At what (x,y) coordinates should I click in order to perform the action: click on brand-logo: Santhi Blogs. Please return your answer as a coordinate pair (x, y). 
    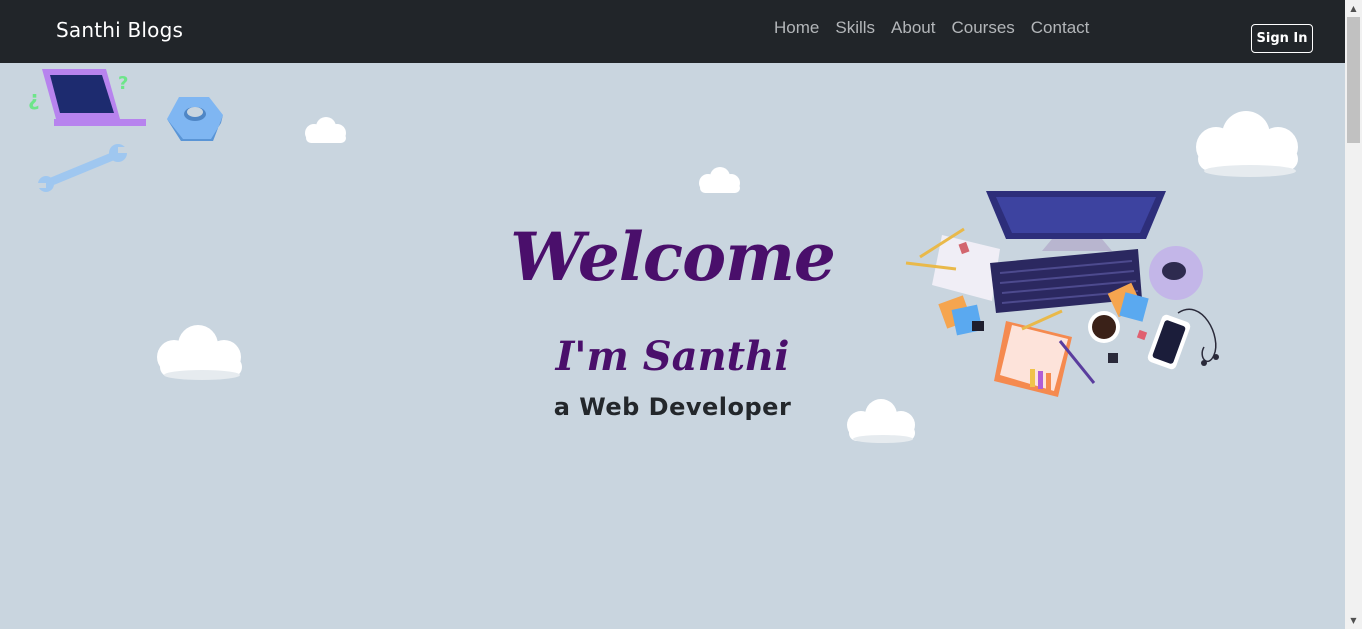
    Looking at the image, I should click on (119, 30).